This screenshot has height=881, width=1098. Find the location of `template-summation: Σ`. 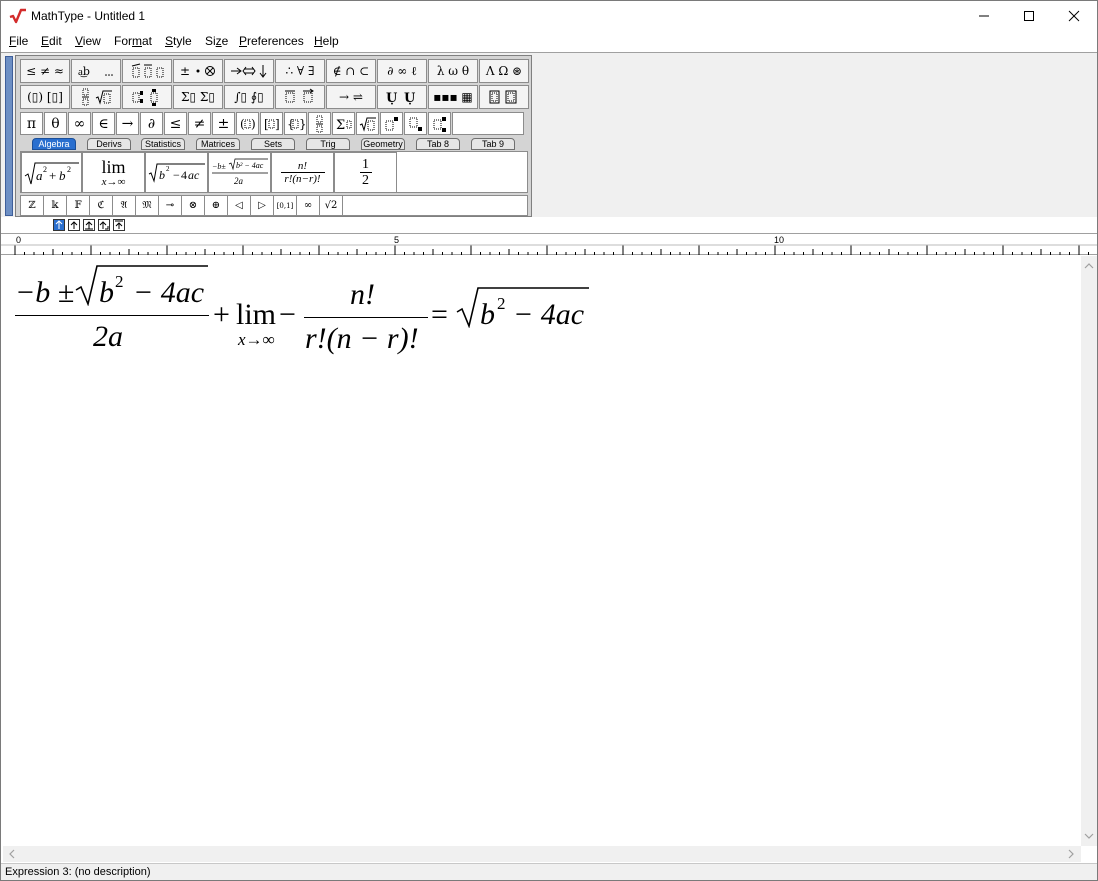

template-summation: Σ is located at coordinates (343, 123).